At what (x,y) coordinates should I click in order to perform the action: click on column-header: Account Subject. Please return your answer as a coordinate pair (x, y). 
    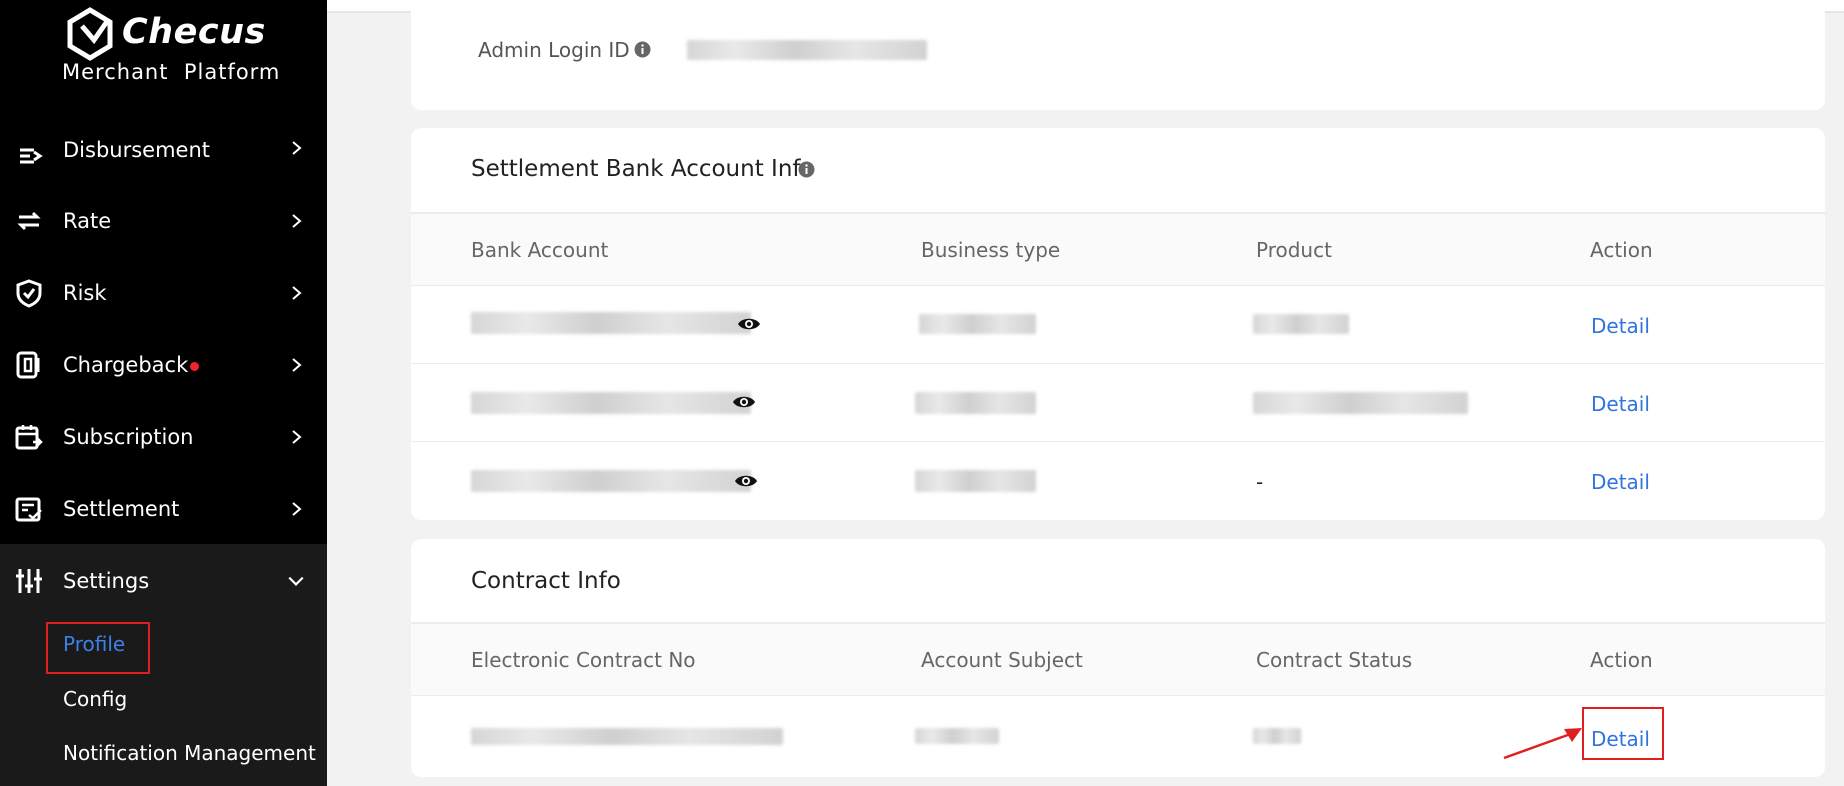
    Looking at the image, I should click on (1002, 660).